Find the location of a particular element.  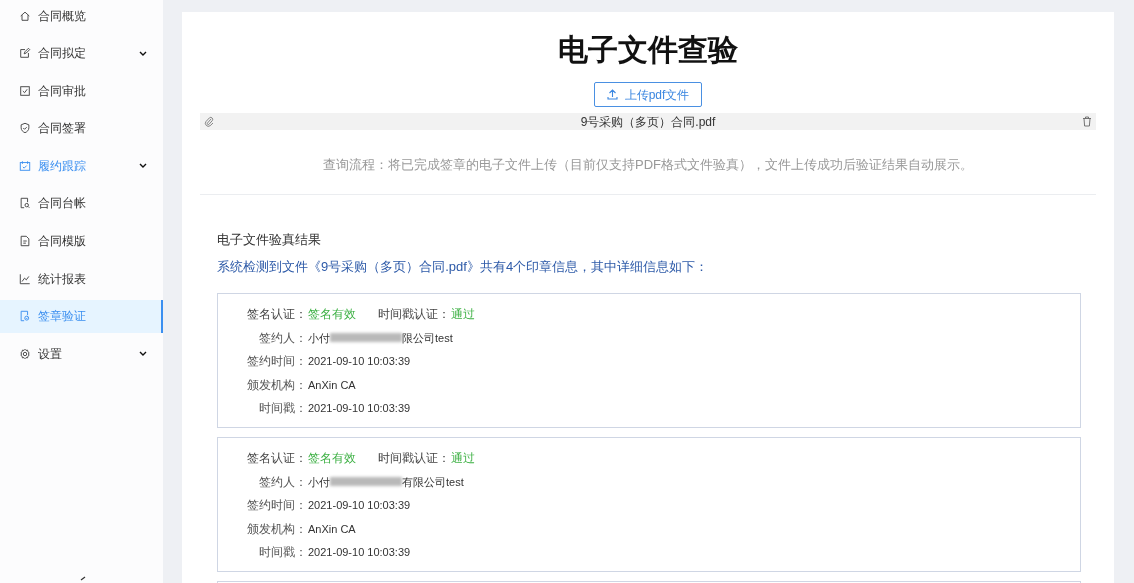

sidebar-item: 统计报表 is located at coordinates (81, 279).